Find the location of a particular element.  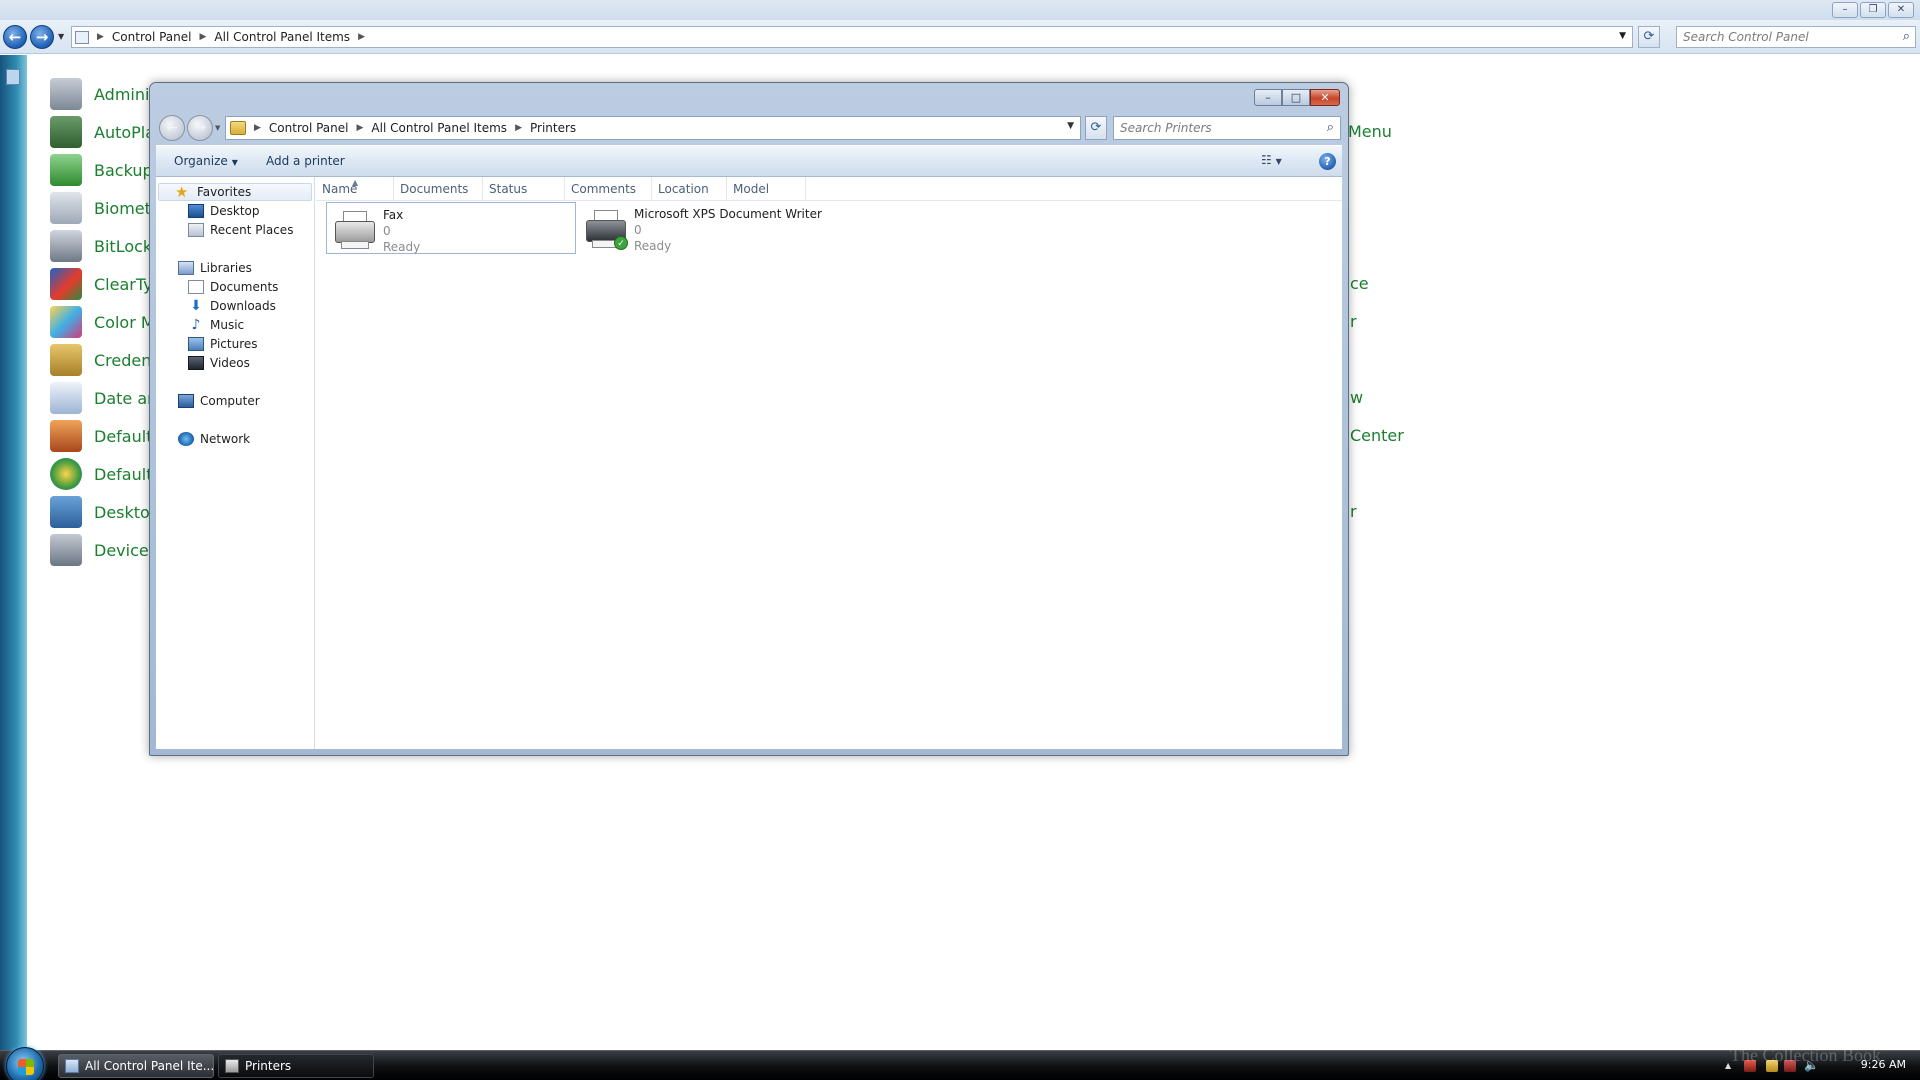

film-strip-icon is located at coordinates (196, 363).